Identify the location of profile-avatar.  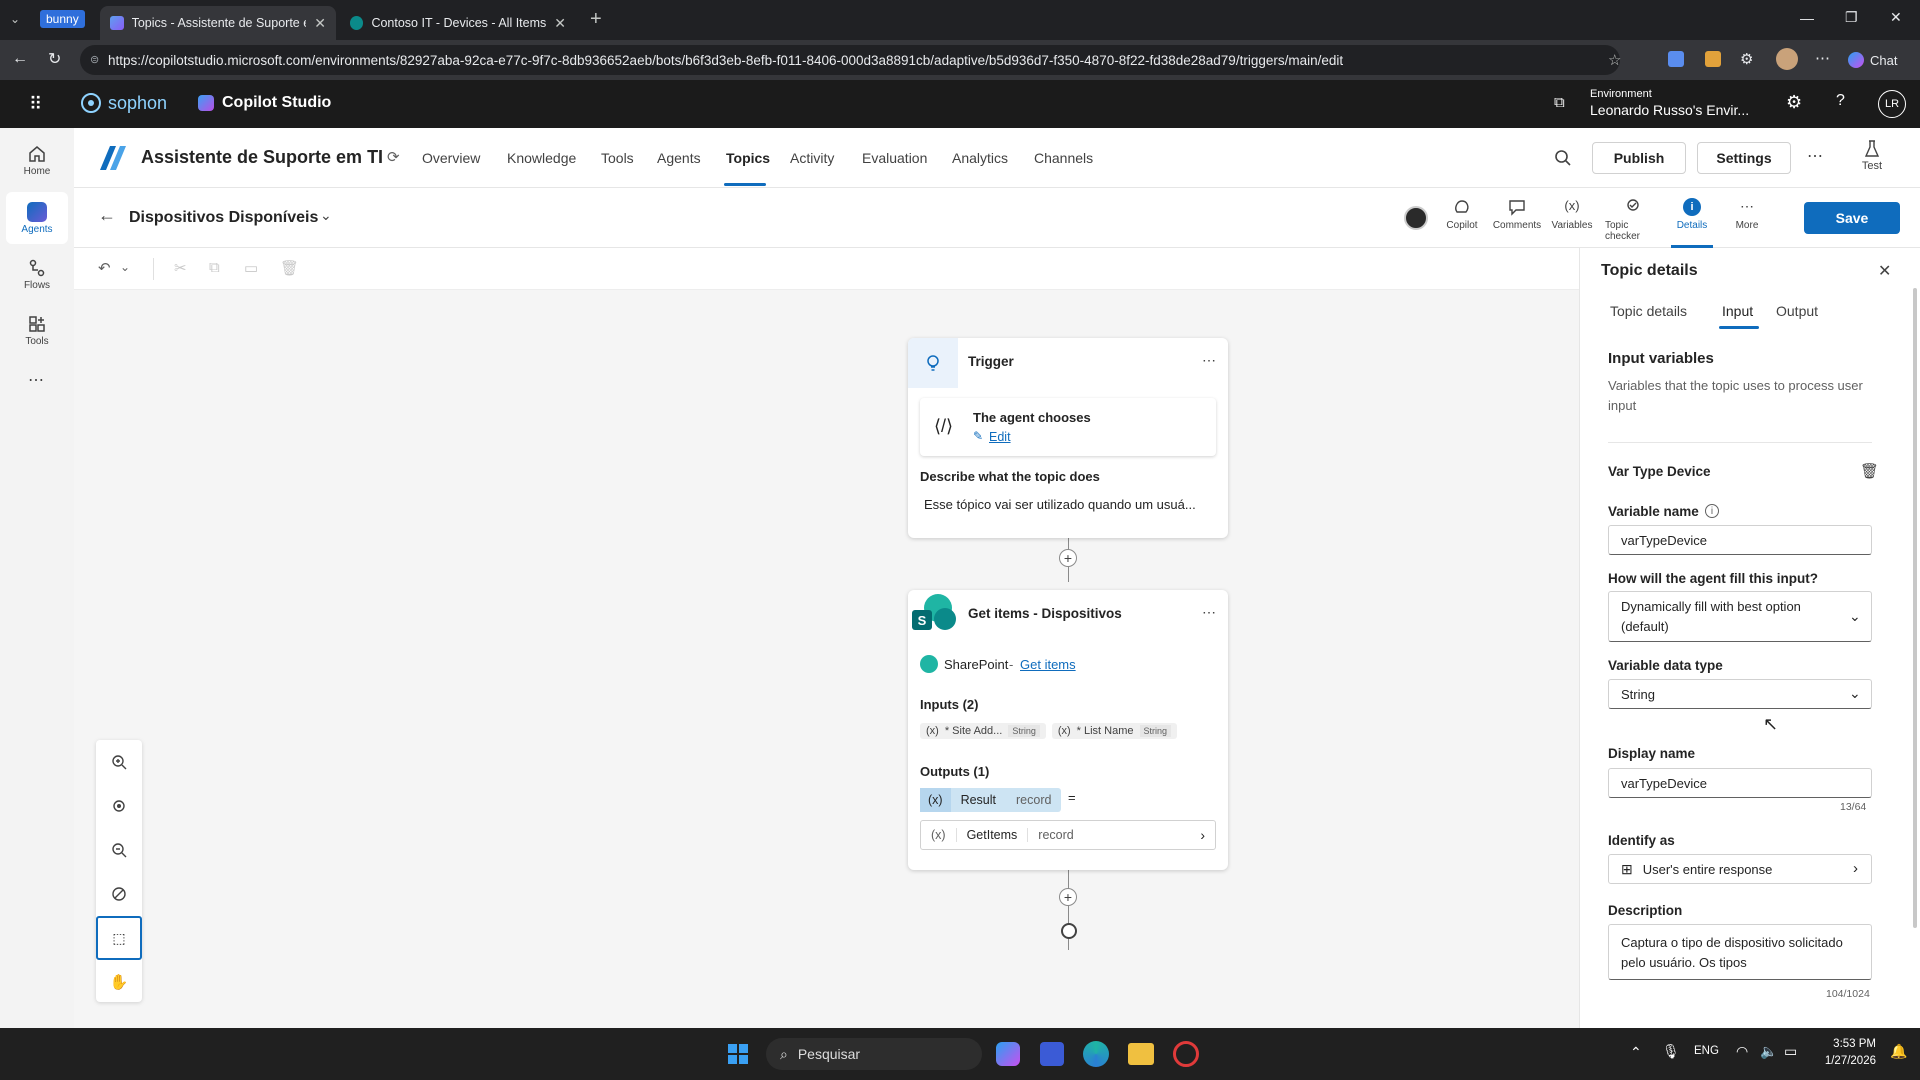
(1787, 59).